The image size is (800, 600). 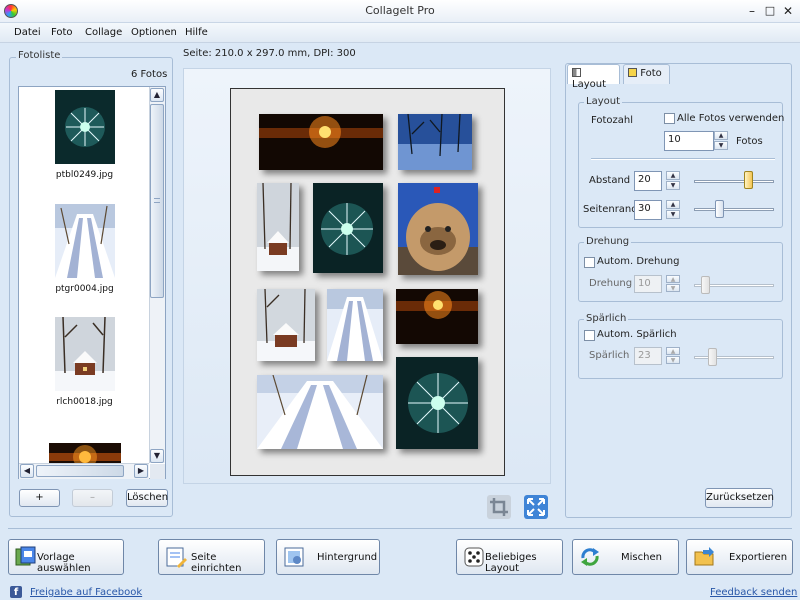 I want to click on maximize-button: □, so click(x=770, y=11).